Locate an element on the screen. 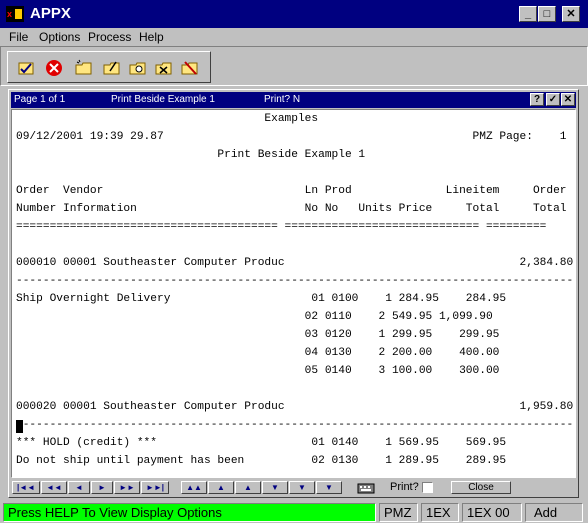  text-cursor is located at coordinates (19, 426).